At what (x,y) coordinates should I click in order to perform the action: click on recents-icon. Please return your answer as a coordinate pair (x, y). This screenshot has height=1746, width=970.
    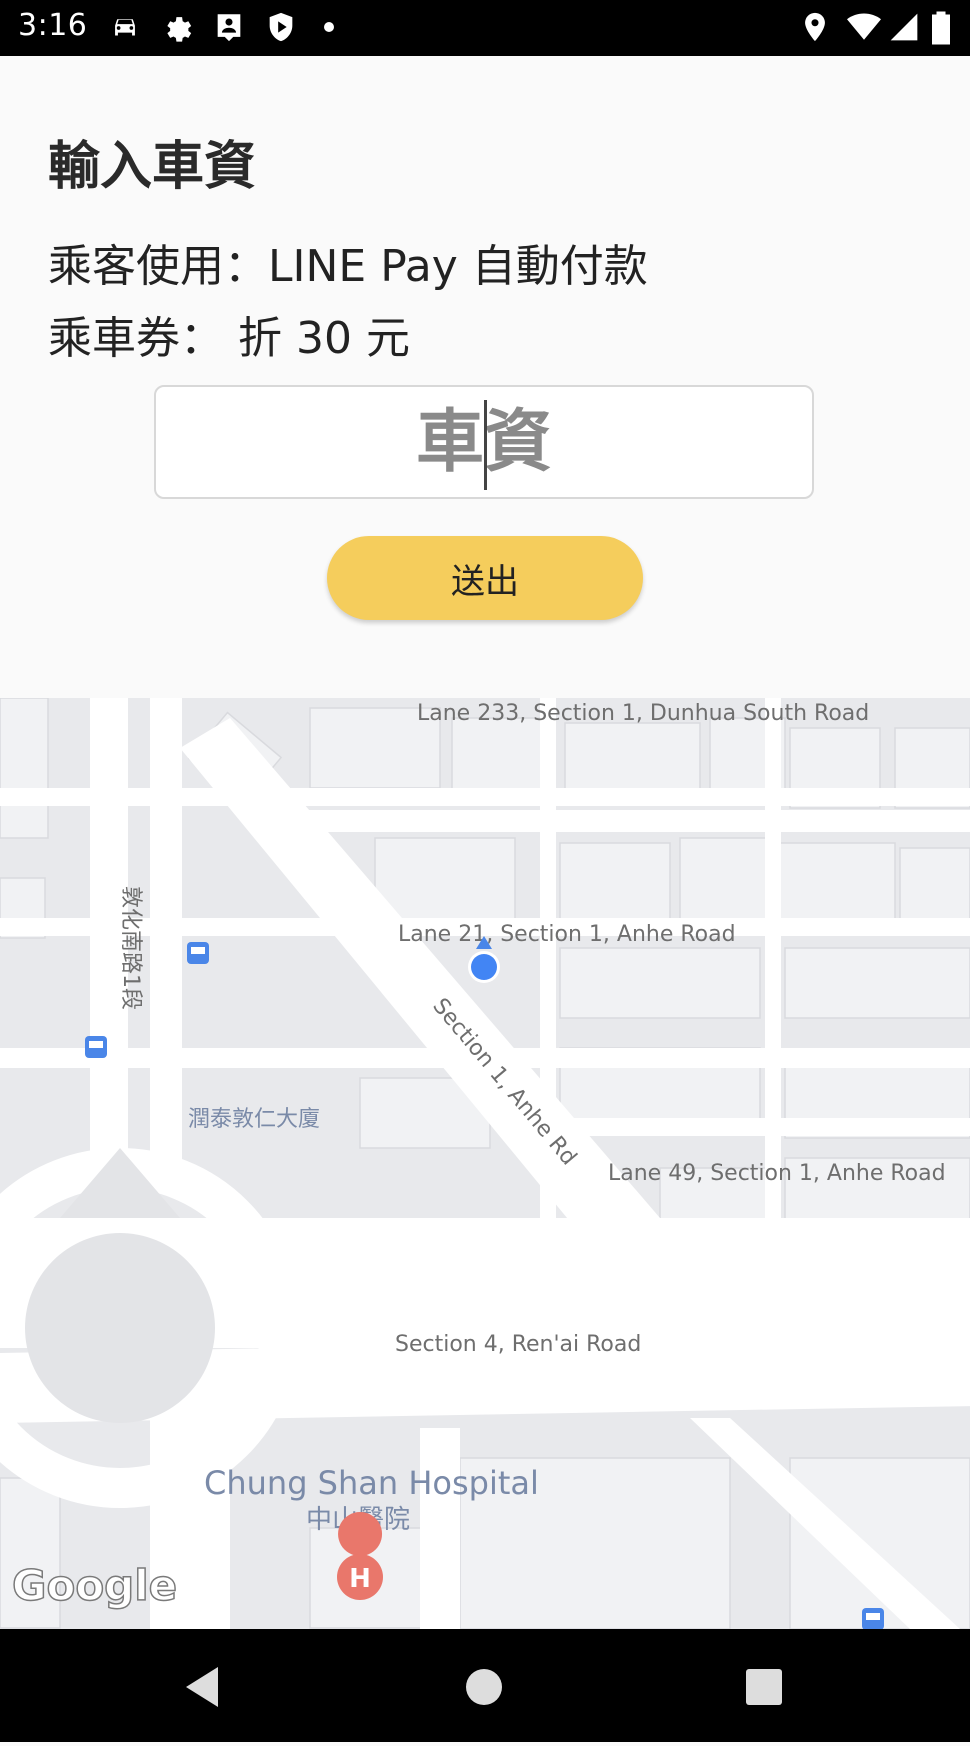
    Looking at the image, I should click on (764, 1687).